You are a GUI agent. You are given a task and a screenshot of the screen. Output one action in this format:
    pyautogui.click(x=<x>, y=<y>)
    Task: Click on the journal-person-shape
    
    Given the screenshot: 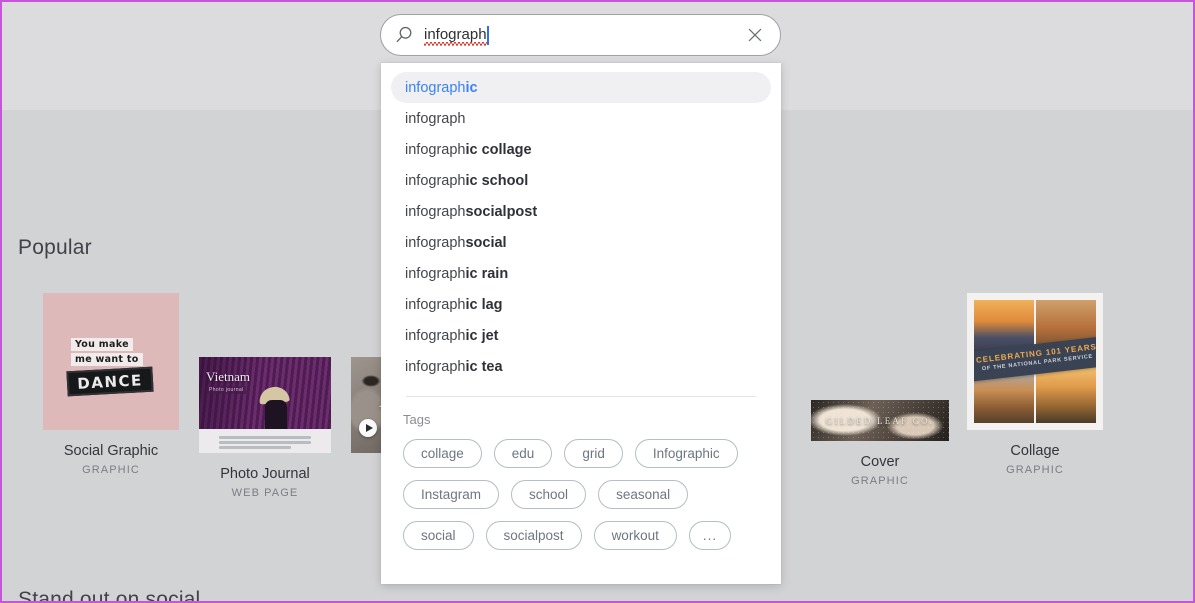 What is the action you would take?
    pyautogui.click(x=276, y=414)
    